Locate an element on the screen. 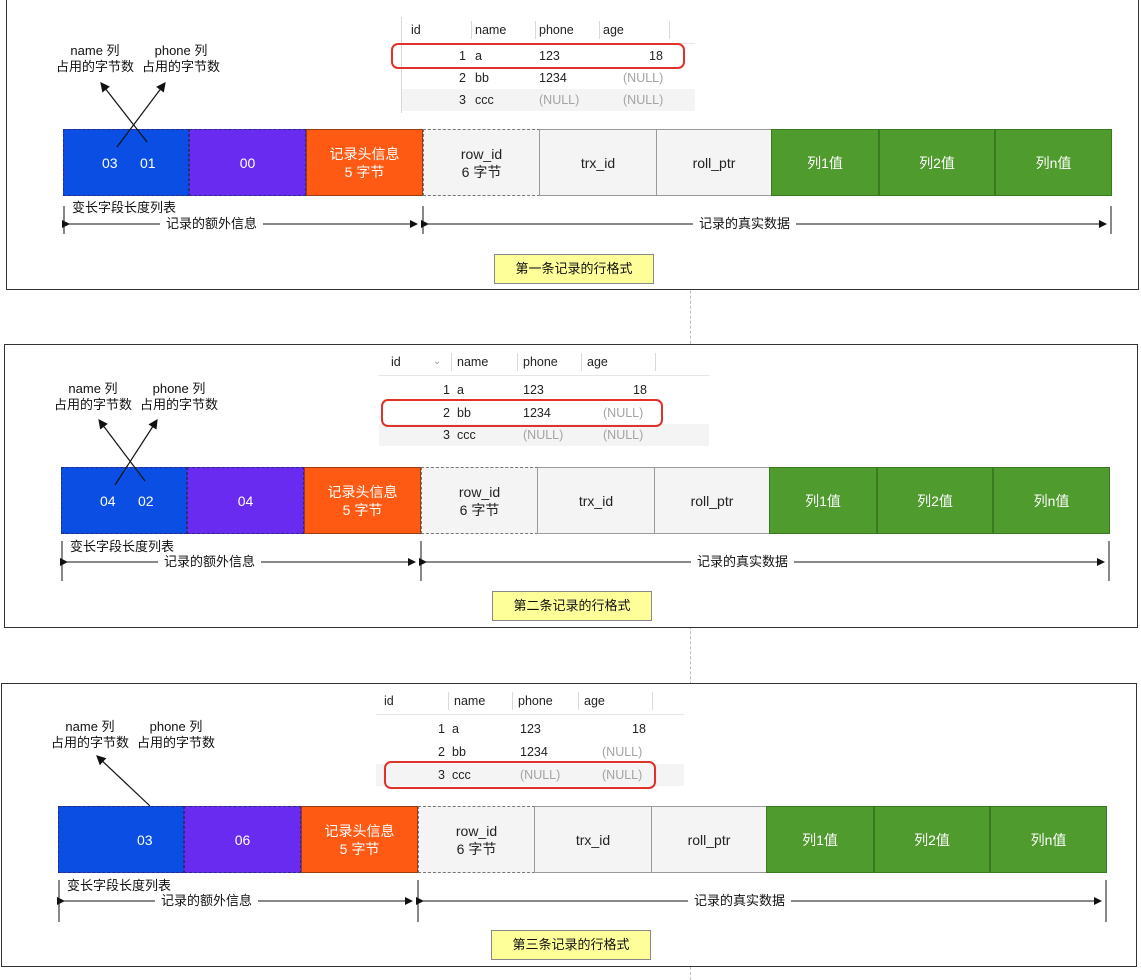 The width and height of the screenshot is (1141, 980). arrows-overlay is located at coordinates (587, 158).